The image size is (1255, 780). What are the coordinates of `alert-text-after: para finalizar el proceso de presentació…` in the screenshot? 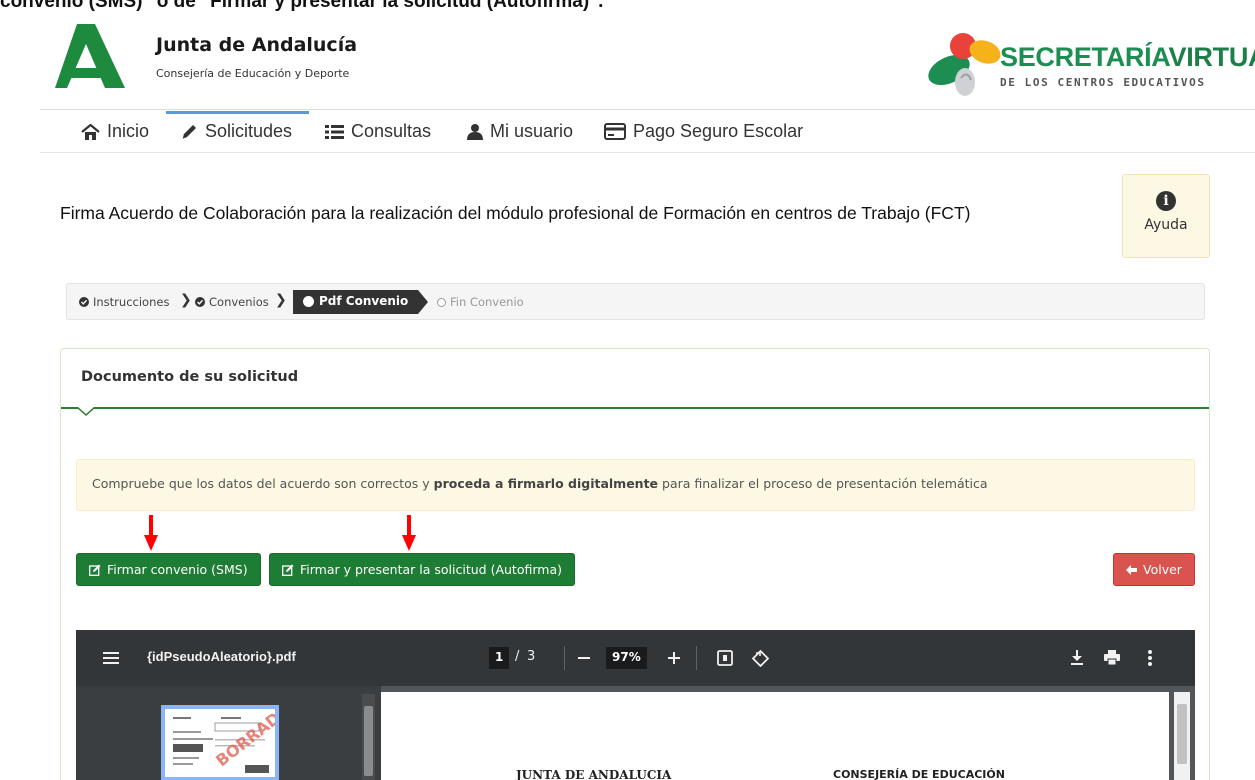 It's located at (823, 483).